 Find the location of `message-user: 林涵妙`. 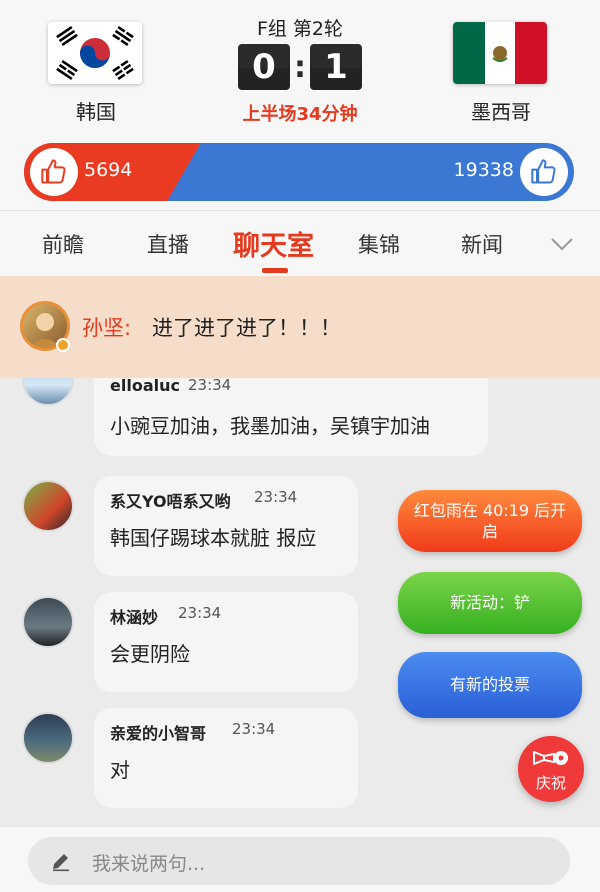

message-user: 林涵妙 is located at coordinates (134, 617).